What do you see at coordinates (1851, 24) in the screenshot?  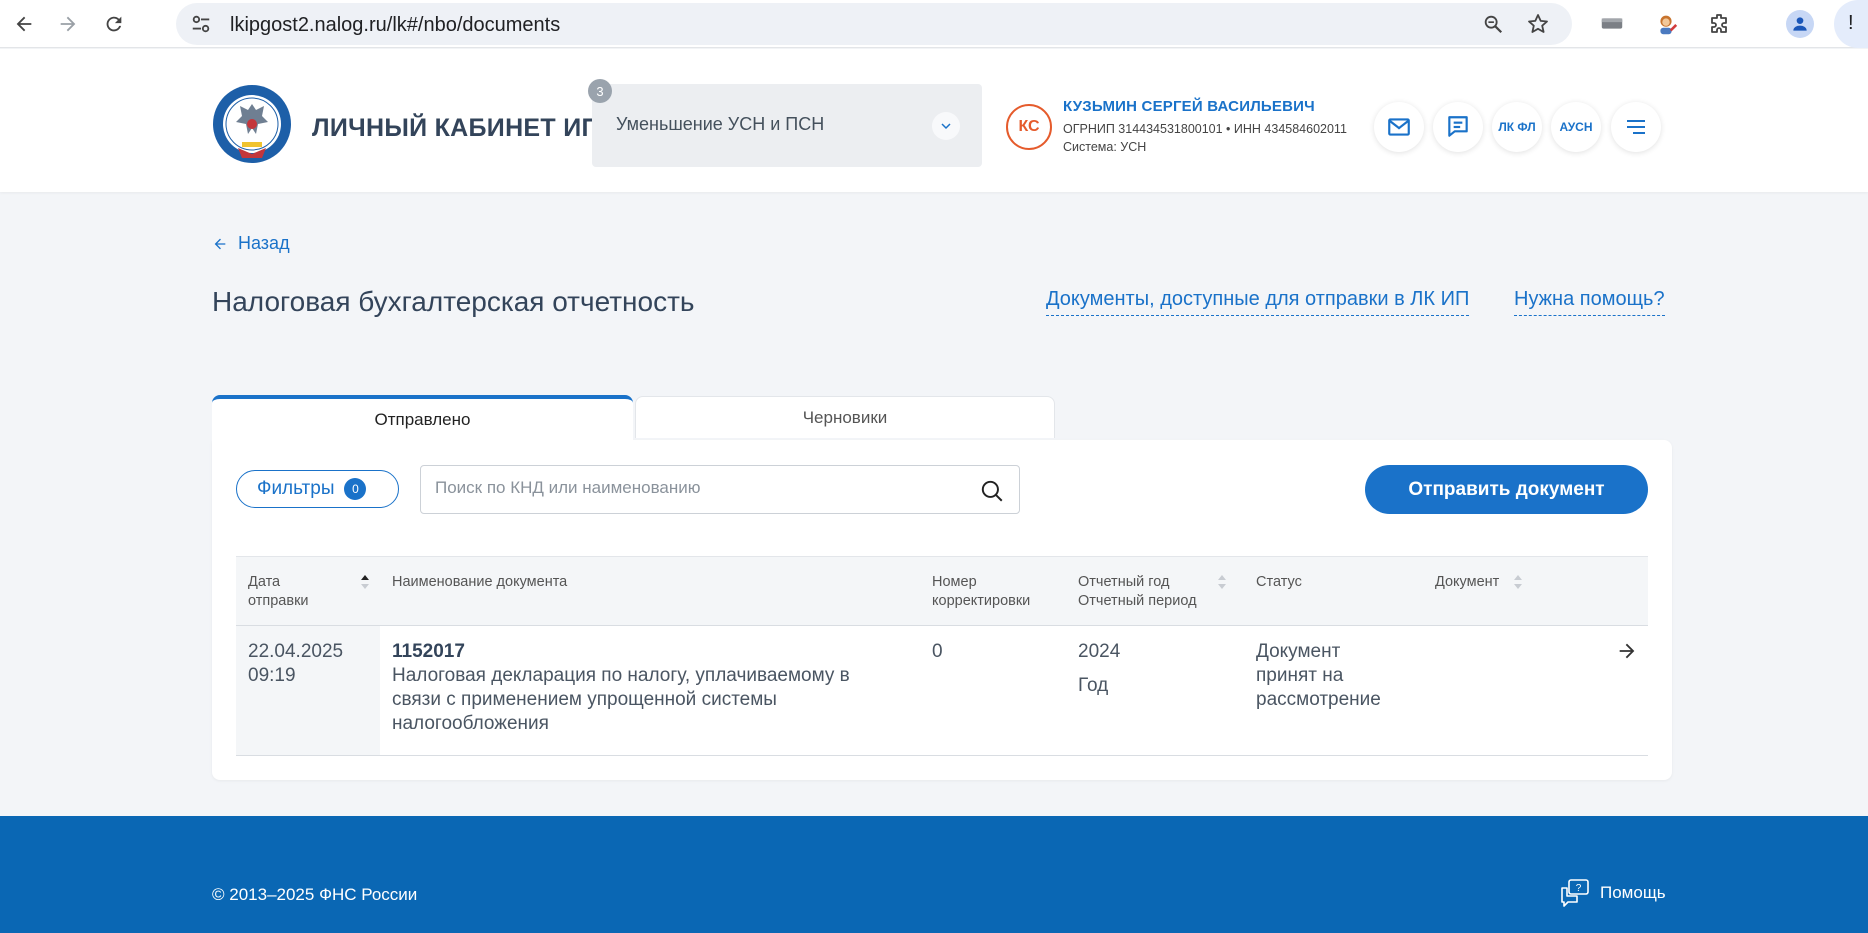 I see `browser-menu-button: !` at bounding box center [1851, 24].